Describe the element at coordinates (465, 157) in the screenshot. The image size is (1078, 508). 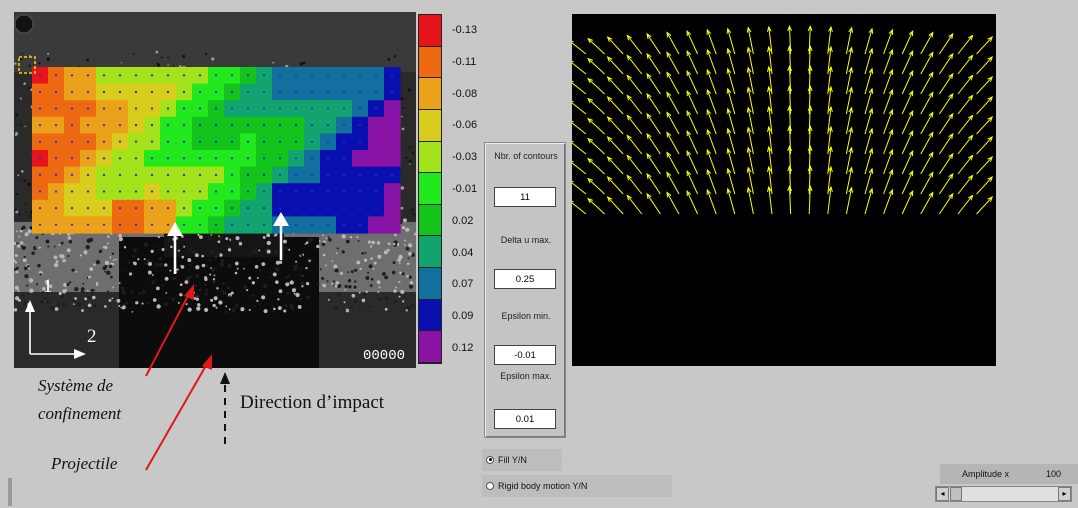
I see `colorbar-tick-label: -0.03` at that location.